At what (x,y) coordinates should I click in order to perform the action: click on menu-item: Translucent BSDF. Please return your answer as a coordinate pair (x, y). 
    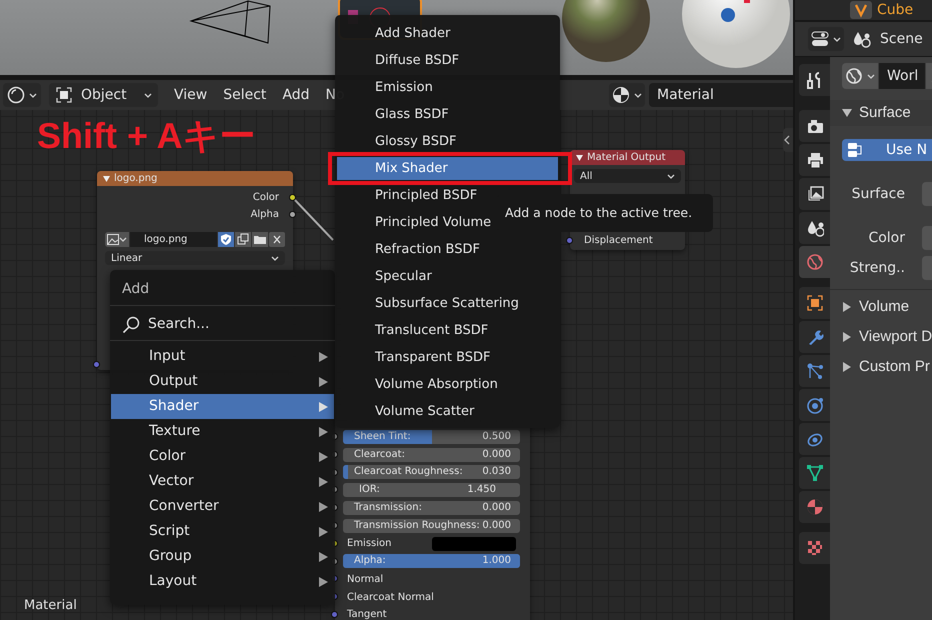
    Looking at the image, I should click on (447, 330).